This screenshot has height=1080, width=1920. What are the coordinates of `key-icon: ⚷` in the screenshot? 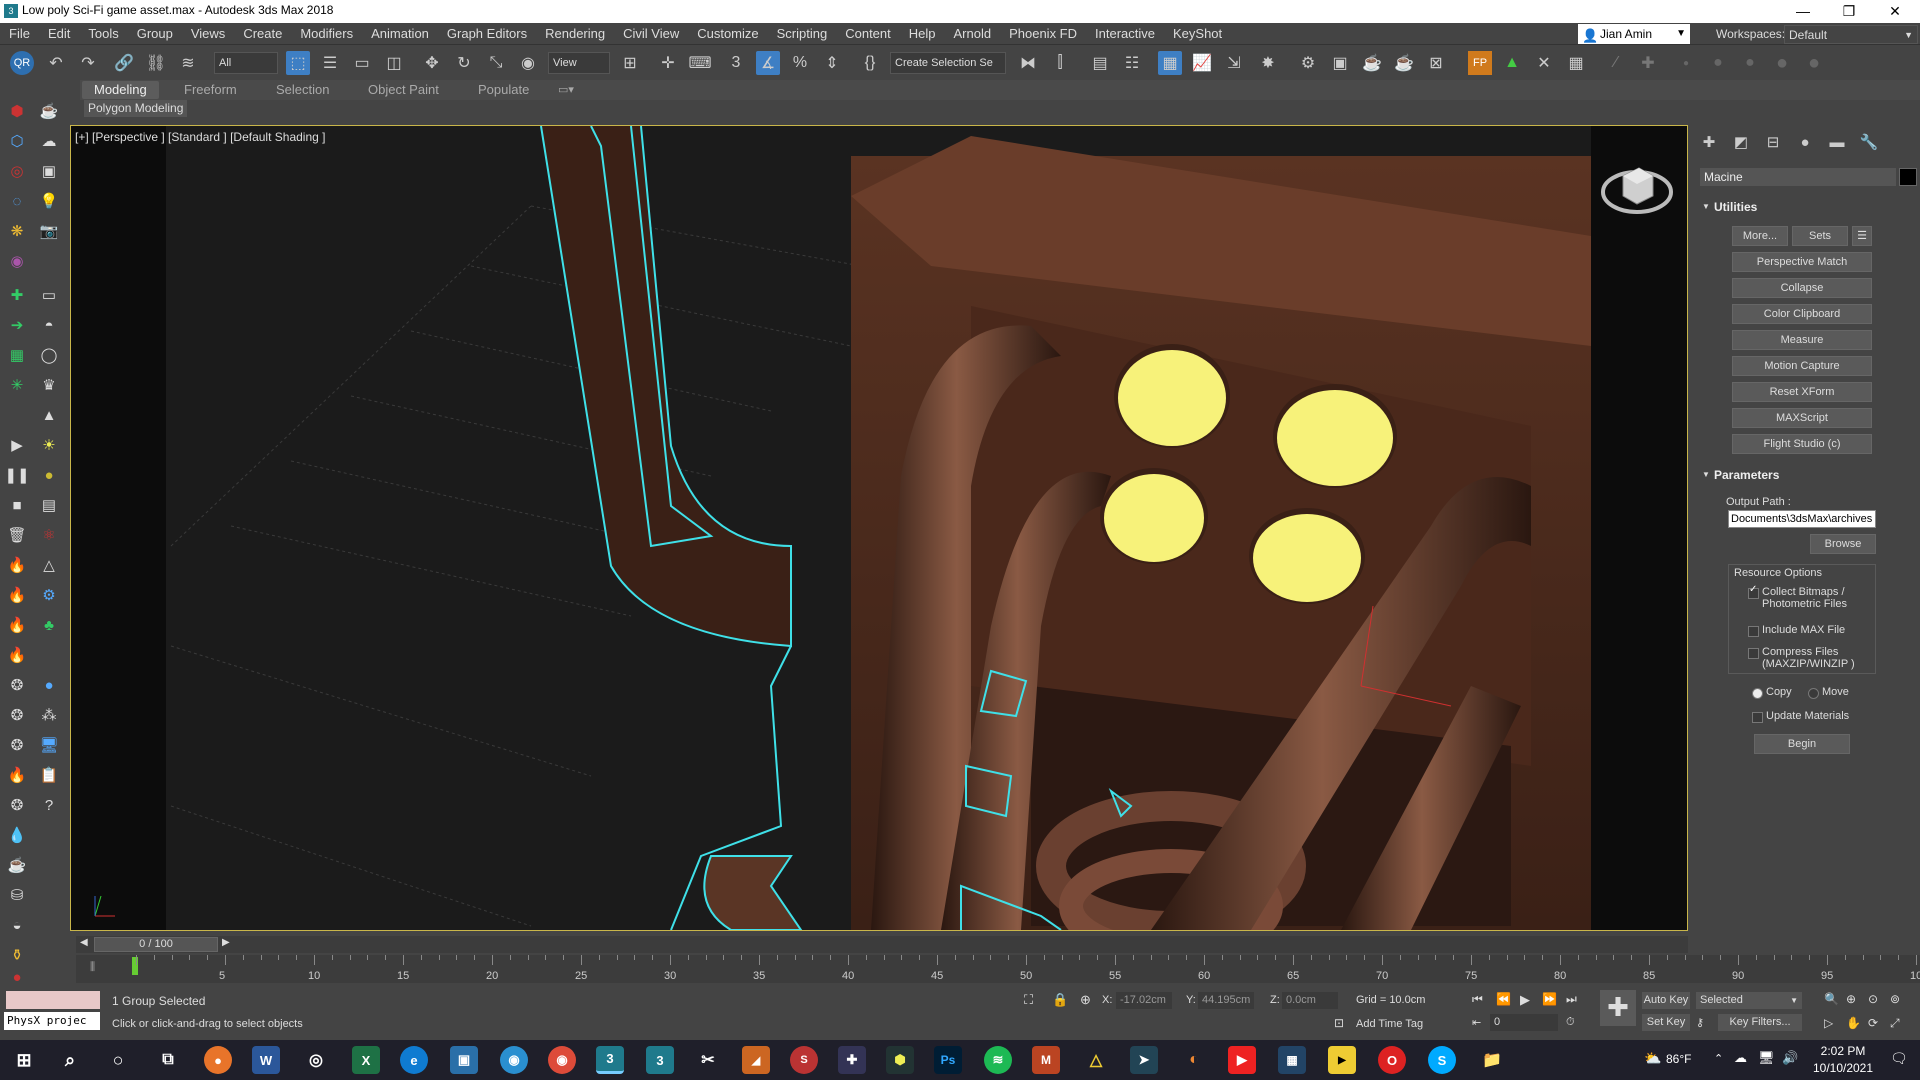 It's located at (1700, 1022).